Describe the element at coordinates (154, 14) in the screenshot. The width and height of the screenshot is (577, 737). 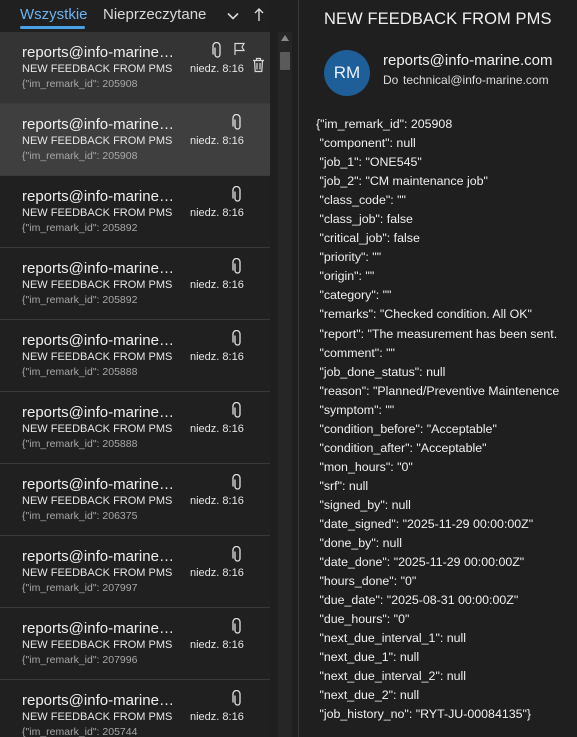
I see `tab-unread: Nieprzeczytane` at that location.